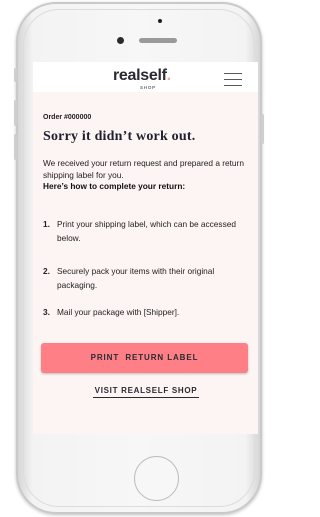 This screenshot has width=320, height=517. What do you see at coordinates (160, 21) in the screenshot?
I see `sensor-dot` at bounding box center [160, 21].